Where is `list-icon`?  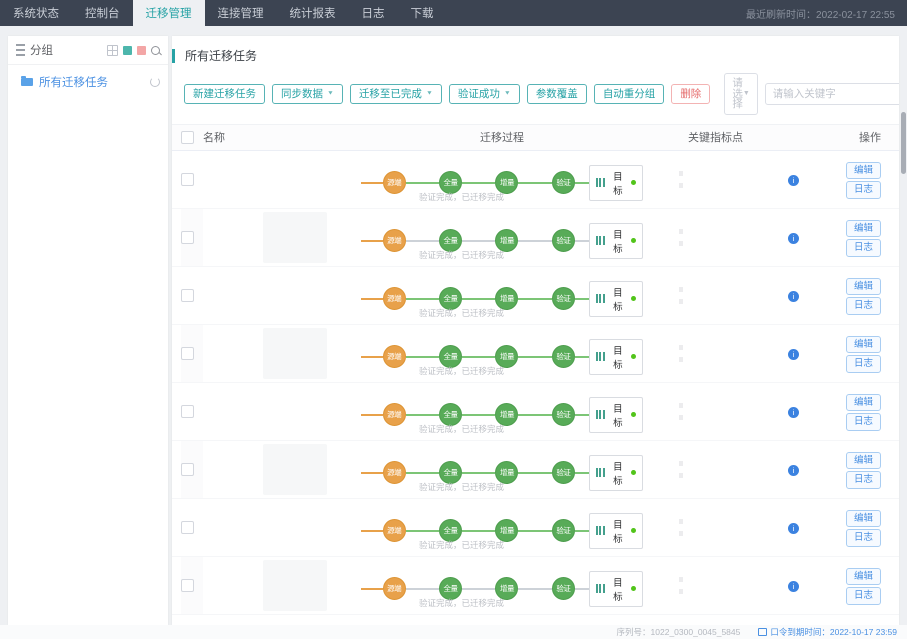
list-icon is located at coordinates (20, 50).